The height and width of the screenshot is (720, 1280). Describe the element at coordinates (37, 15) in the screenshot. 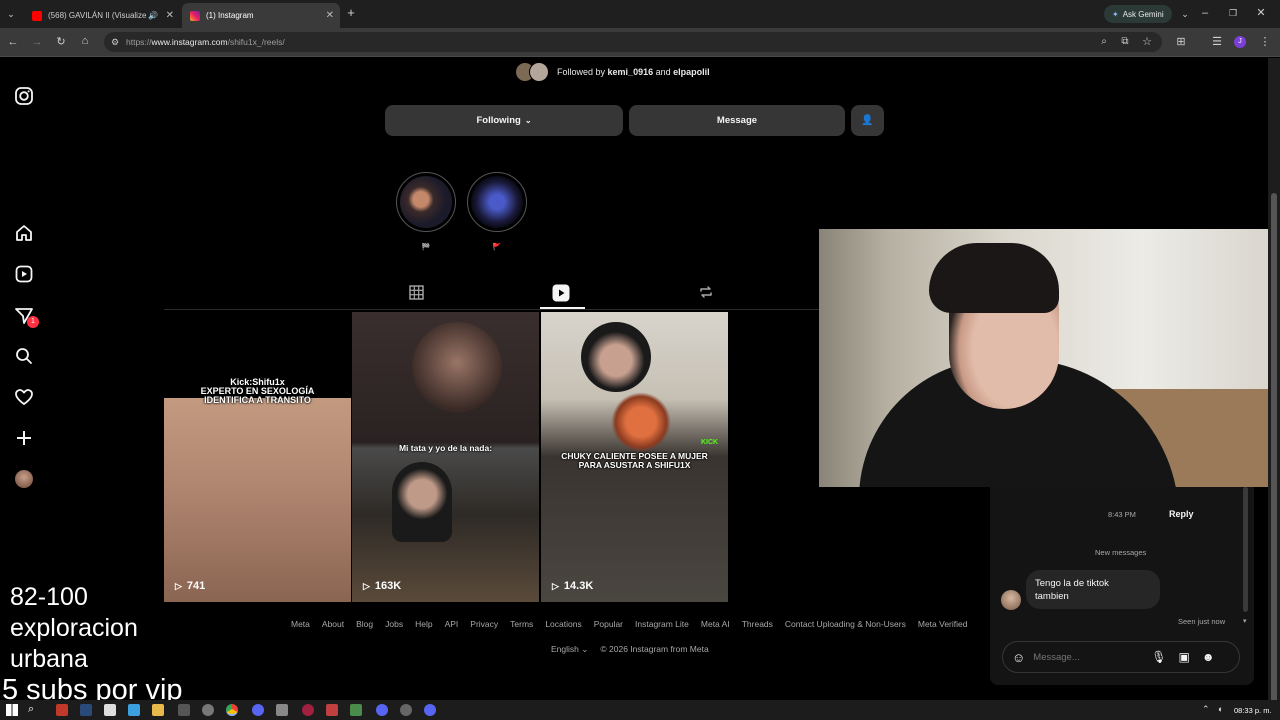

I see `youtube-icon` at that location.